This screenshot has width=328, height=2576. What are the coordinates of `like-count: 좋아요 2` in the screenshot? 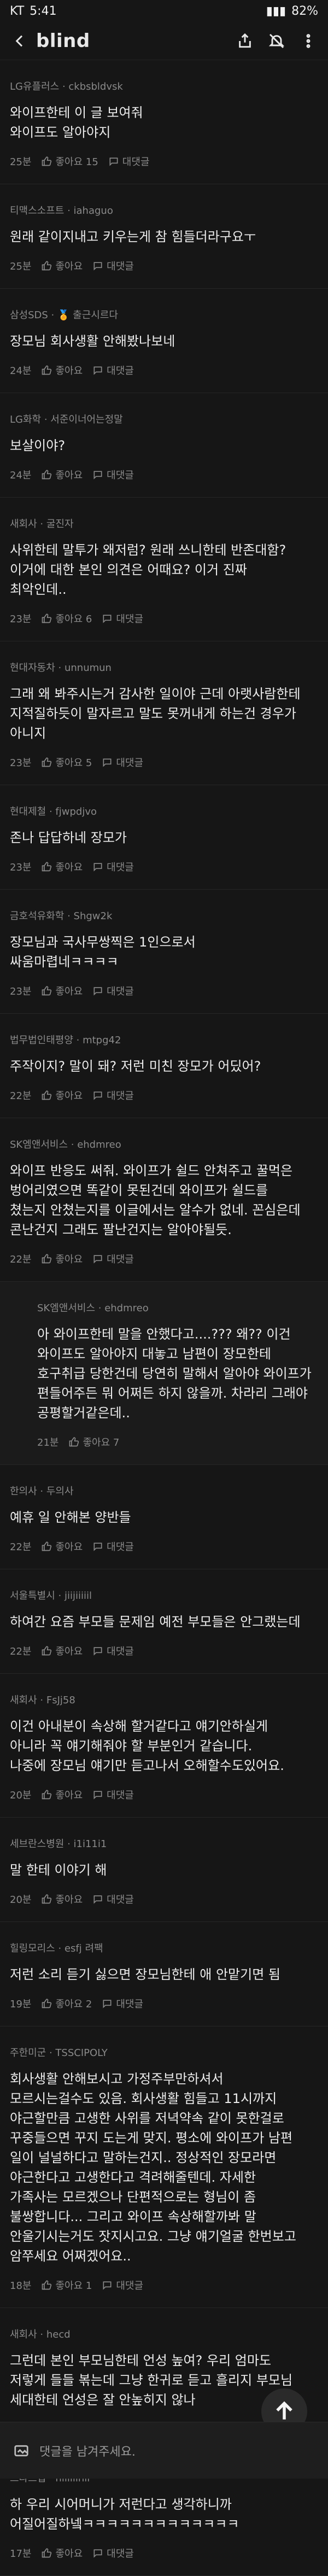 It's located at (73, 2004).